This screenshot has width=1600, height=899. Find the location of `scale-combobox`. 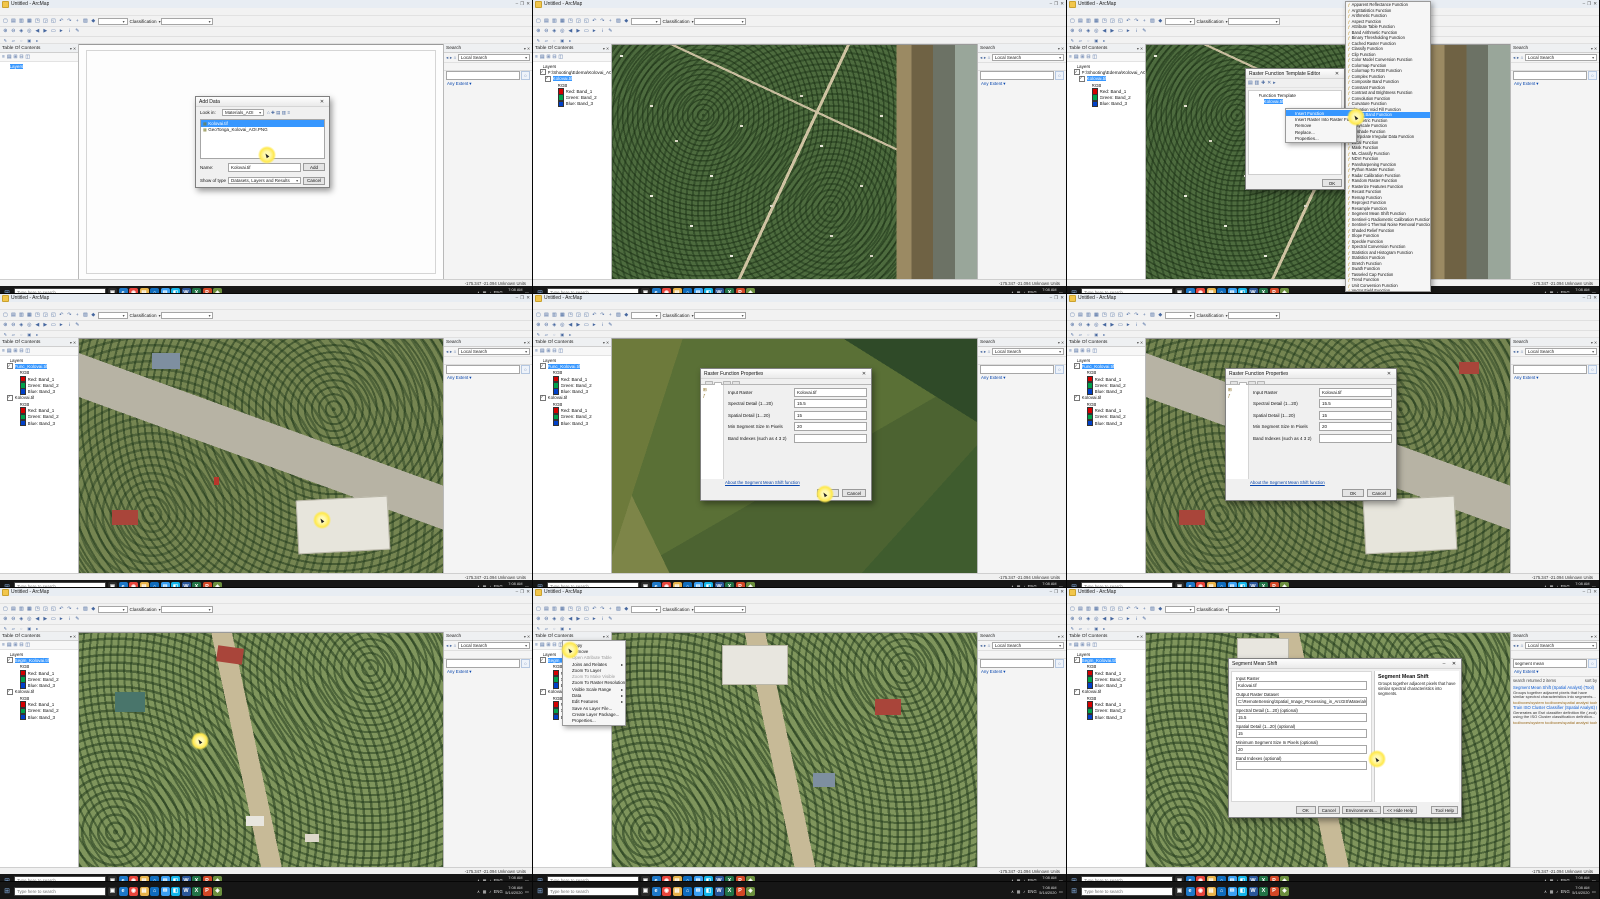

scale-combobox is located at coordinates (1179, 609).